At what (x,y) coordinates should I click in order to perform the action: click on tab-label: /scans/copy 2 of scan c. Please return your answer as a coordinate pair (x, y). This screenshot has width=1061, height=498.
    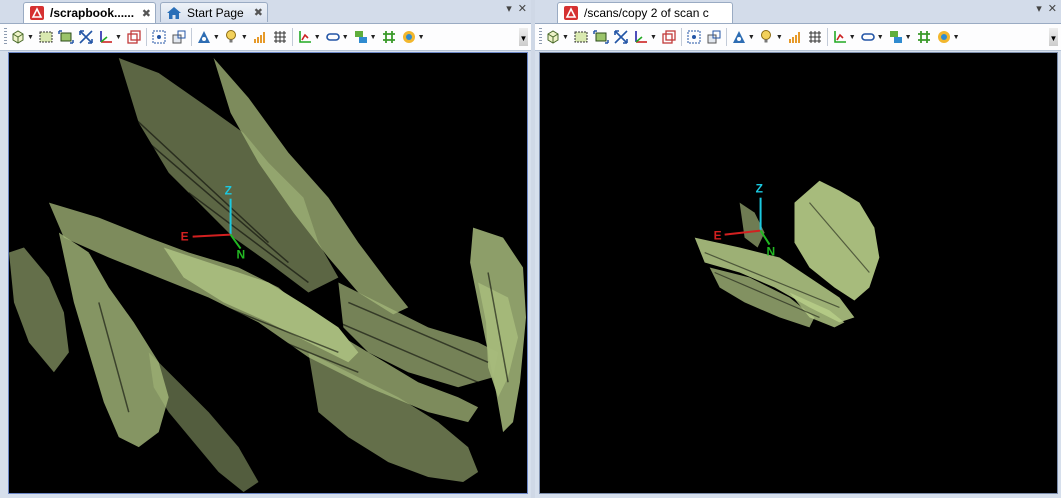
    Looking at the image, I should click on (646, 13).